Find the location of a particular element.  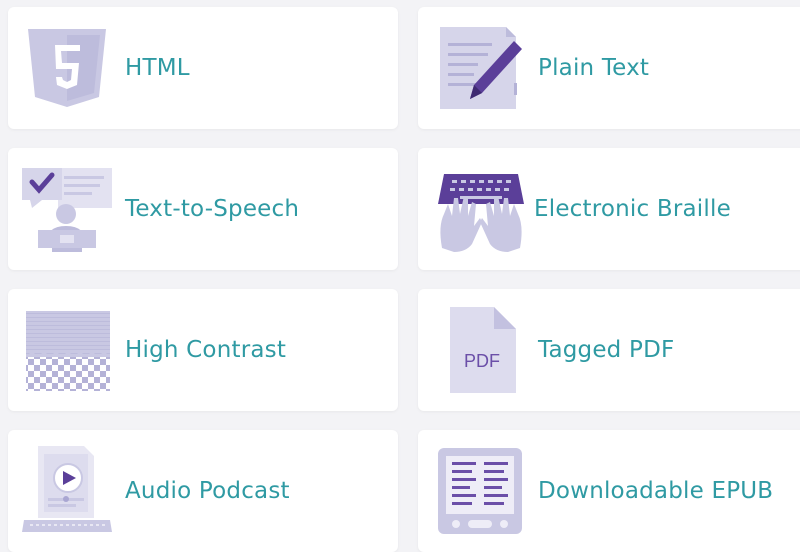

format-label-tagged-pdf: Tagged PDF is located at coordinates (606, 350).